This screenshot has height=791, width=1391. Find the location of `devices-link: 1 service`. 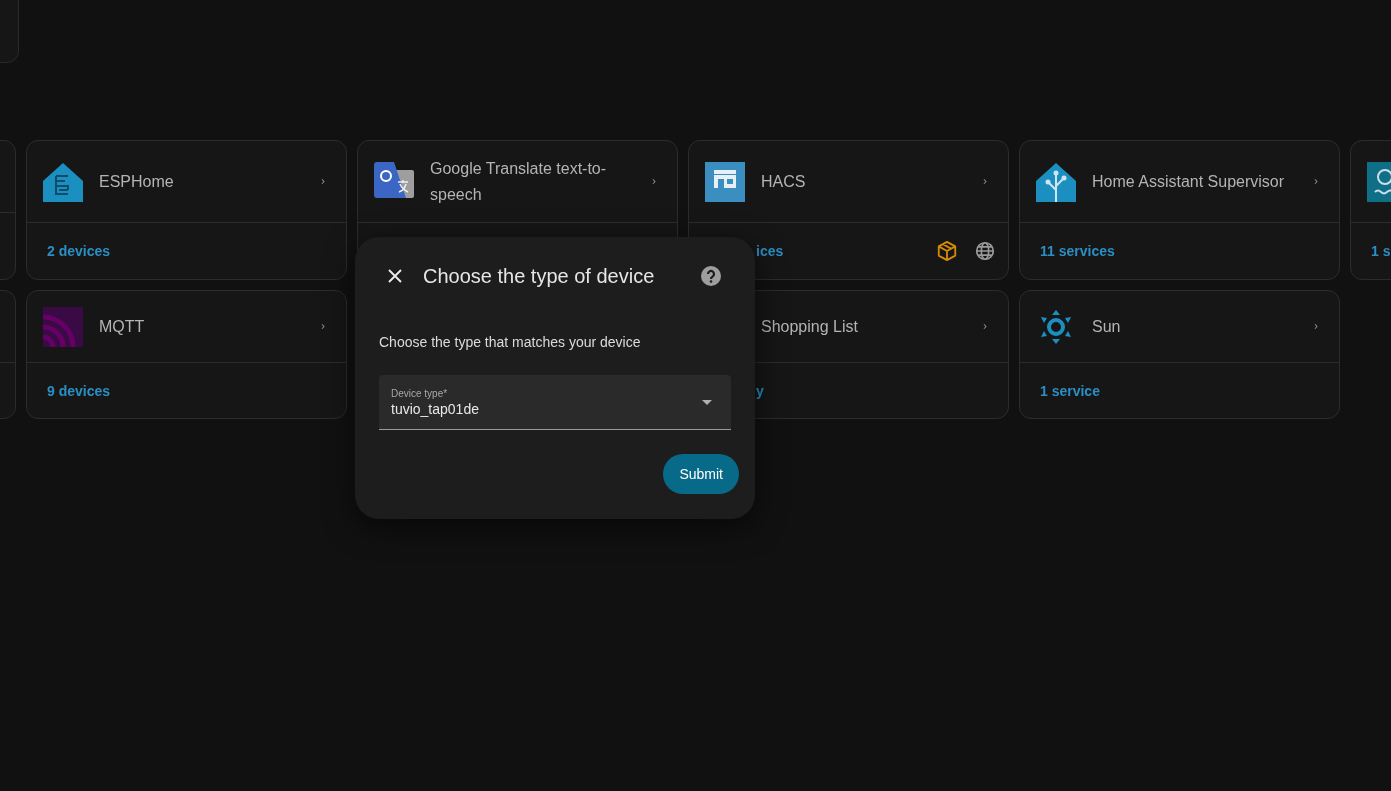

devices-link: 1 service is located at coordinates (1070, 390).